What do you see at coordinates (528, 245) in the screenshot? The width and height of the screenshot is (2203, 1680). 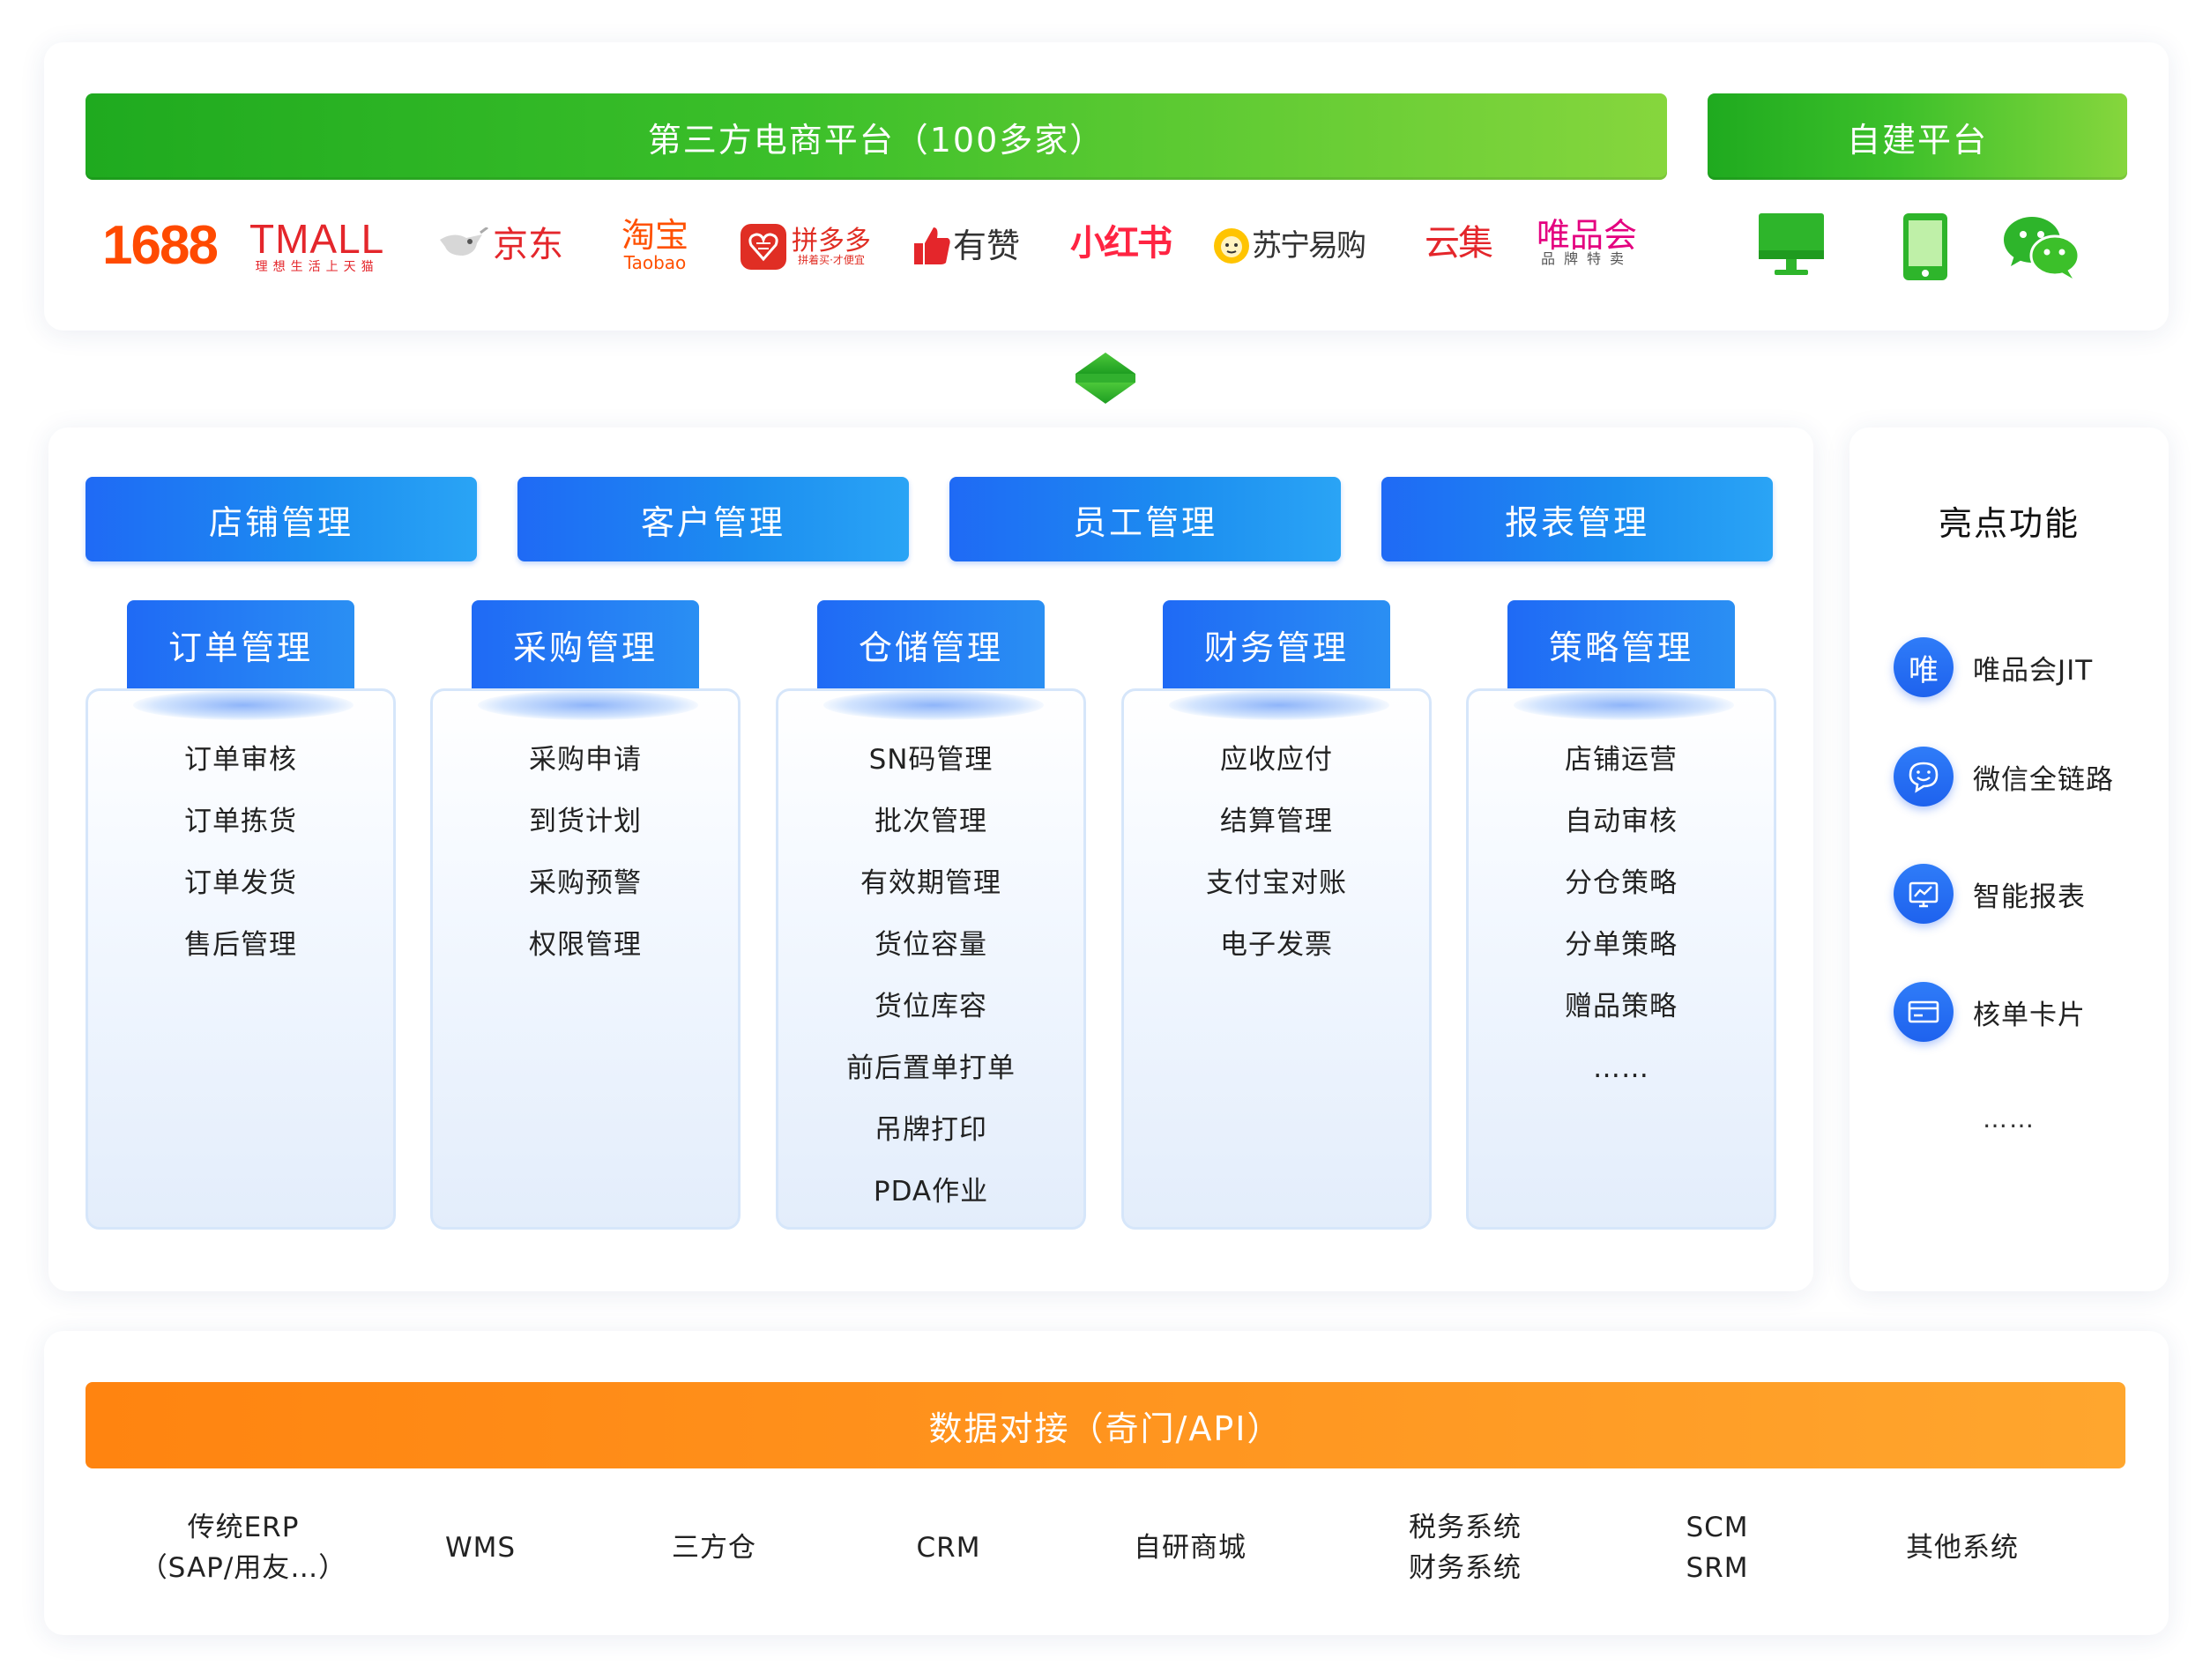 I see `logo-jd-text: 京东` at bounding box center [528, 245].